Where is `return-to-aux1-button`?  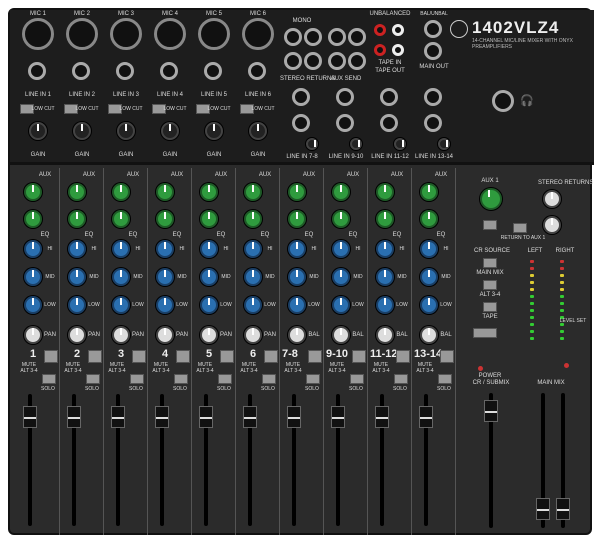
return-to-aux1-button is located at coordinates (520, 228).